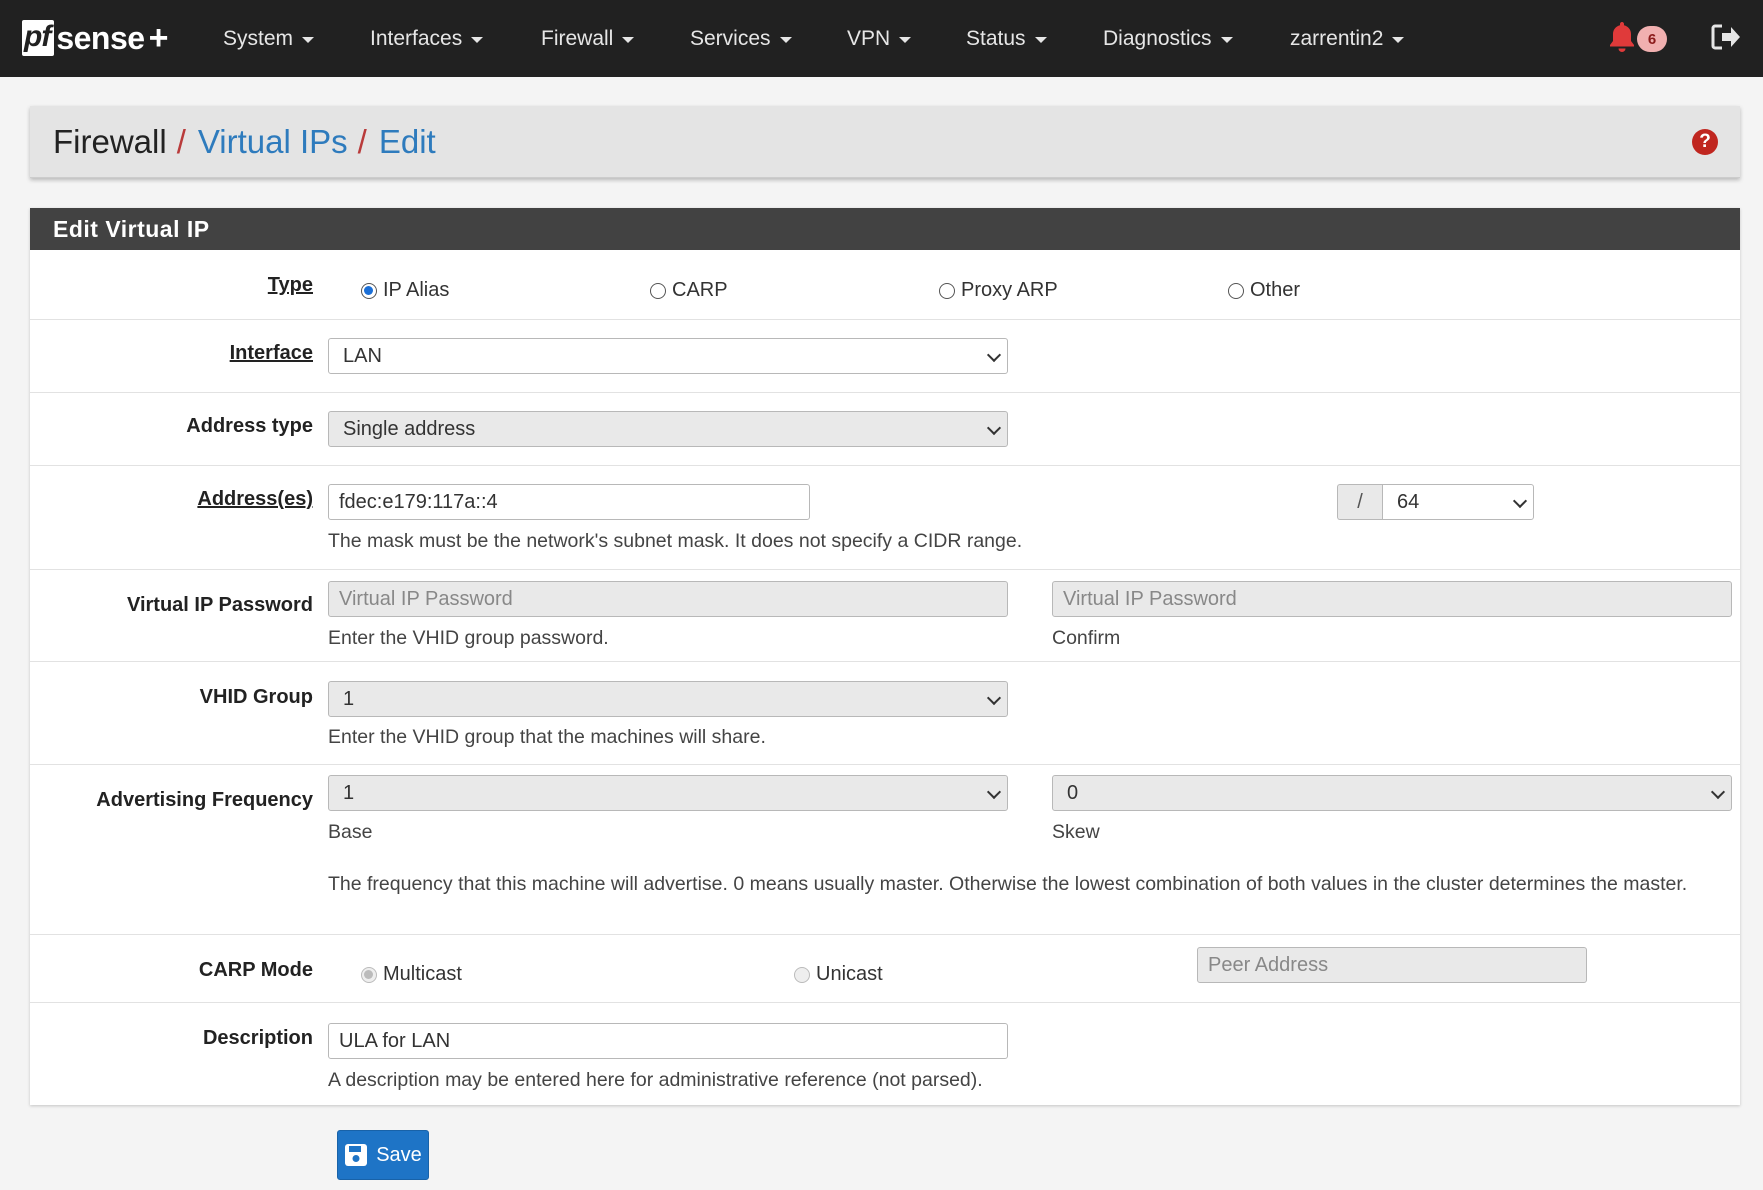  Describe the element at coordinates (668, 429) in the screenshot. I see `address-type-select: Single address` at that location.